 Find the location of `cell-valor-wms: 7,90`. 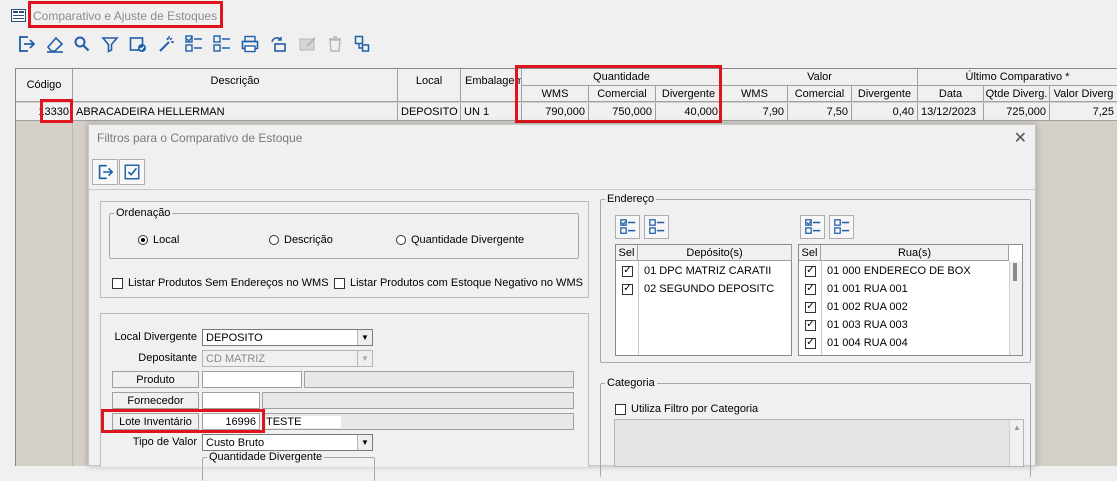

cell-valor-wms: 7,90 is located at coordinates (755, 112).